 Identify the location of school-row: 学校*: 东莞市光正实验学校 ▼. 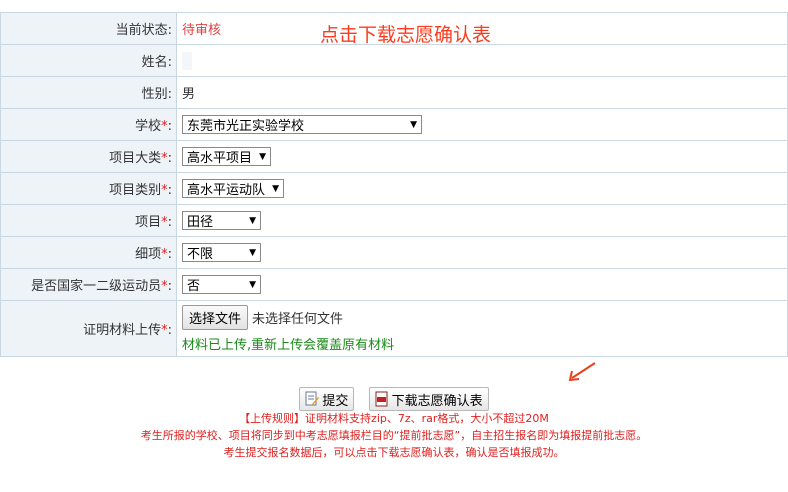
(394, 124).